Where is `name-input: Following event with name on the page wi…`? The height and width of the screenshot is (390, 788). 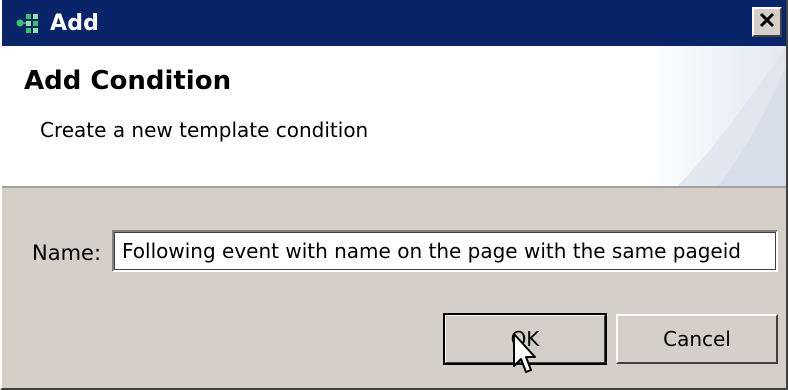
name-input: Following event with name on the page wi… is located at coordinates (445, 251).